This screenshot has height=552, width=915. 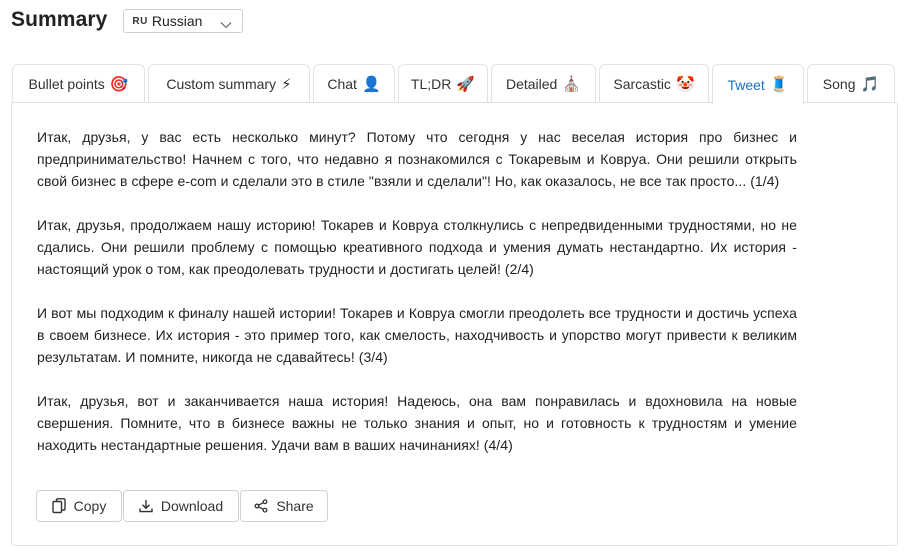 What do you see at coordinates (531, 84) in the screenshot?
I see `tab-label: Detailed` at bounding box center [531, 84].